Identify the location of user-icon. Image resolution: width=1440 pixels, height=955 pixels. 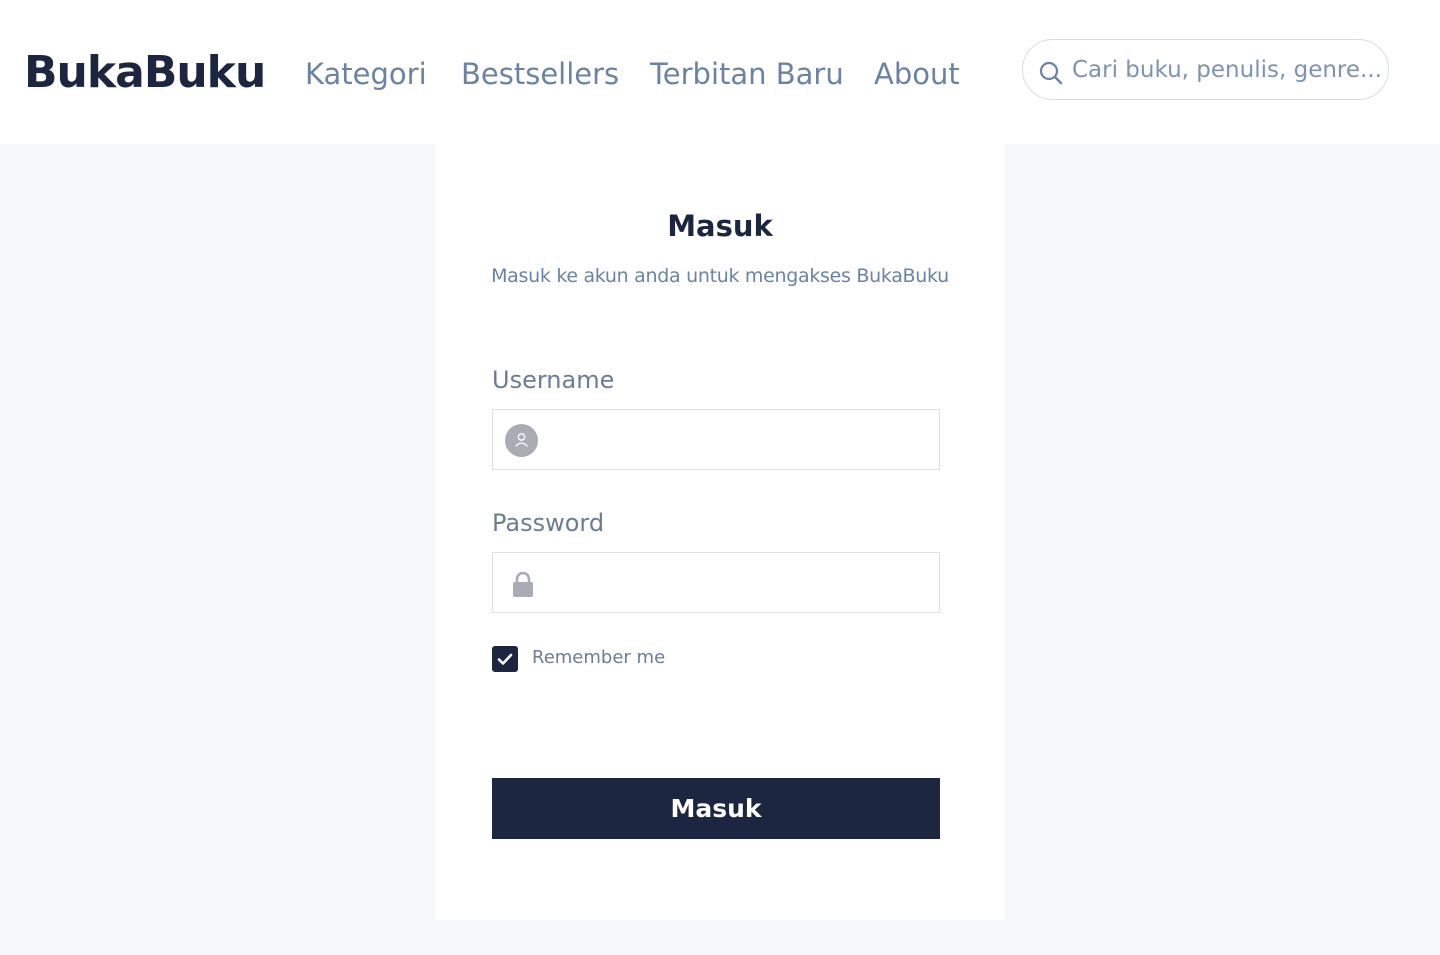
(521, 440).